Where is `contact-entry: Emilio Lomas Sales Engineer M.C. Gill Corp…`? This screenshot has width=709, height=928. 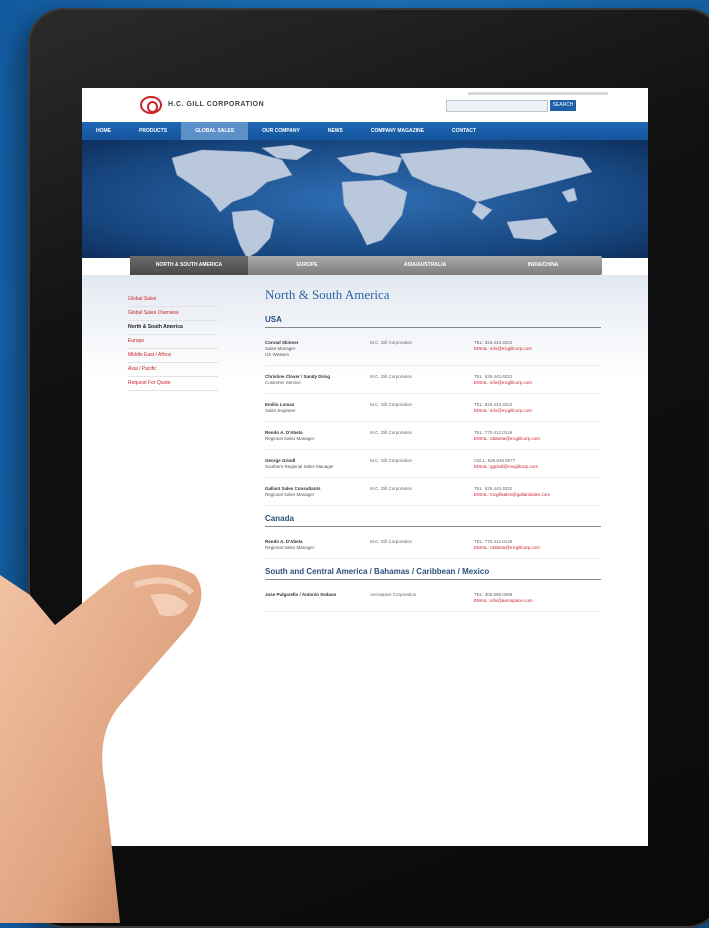 contact-entry: Emilio Lomas Sales Engineer M.C. Gill Corp… is located at coordinates (433, 410).